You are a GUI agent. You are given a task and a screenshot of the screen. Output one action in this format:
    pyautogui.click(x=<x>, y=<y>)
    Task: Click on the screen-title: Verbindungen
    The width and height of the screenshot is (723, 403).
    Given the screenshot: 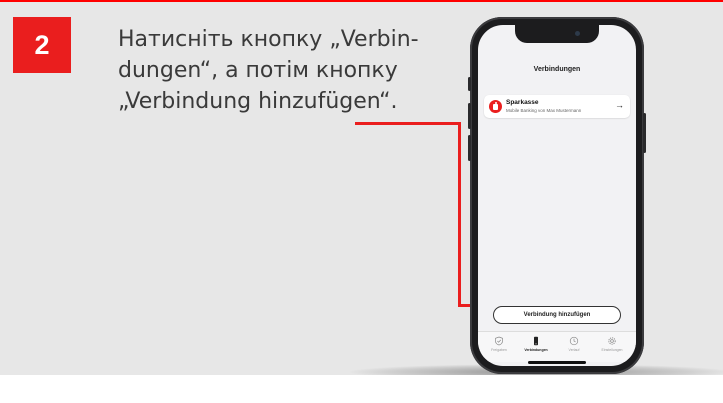 What is the action you would take?
    pyautogui.click(x=557, y=69)
    